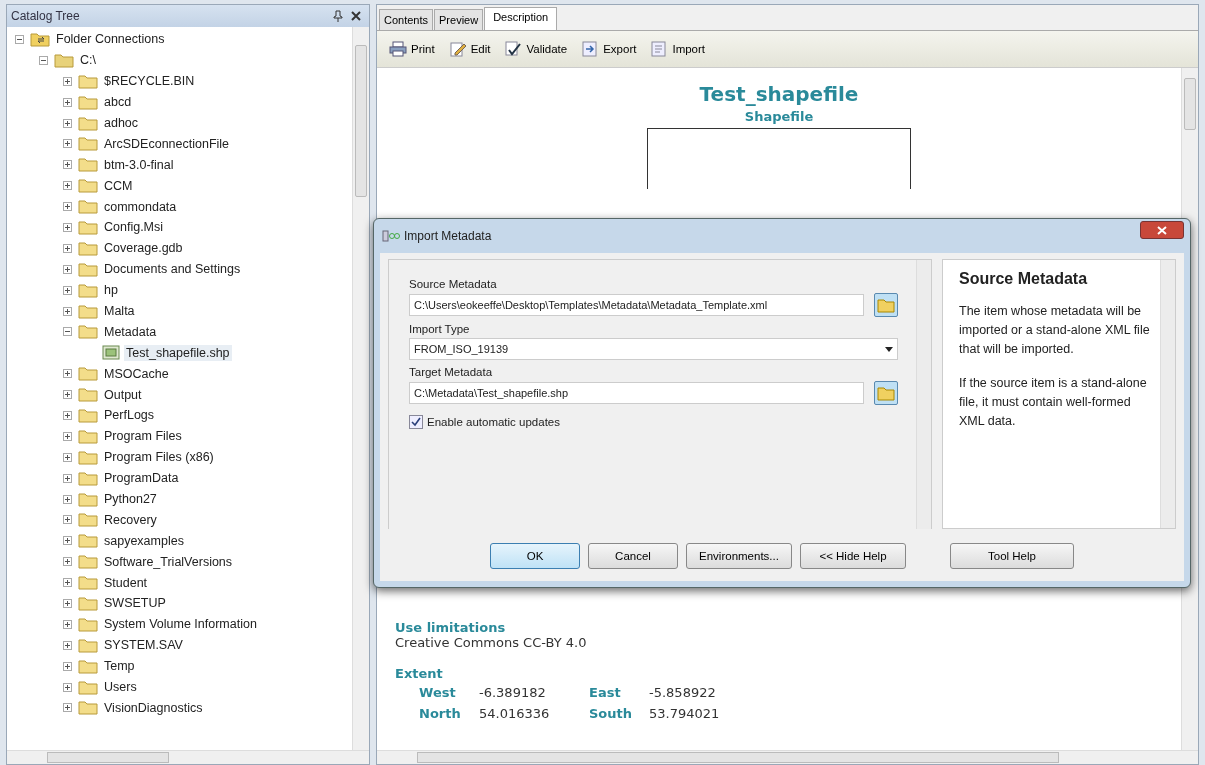 Image resolution: width=1205 pixels, height=765 pixels. What do you see at coordinates (110, 39) in the screenshot?
I see `tree-item: Folder Connections` at bounding box center [110, 39].